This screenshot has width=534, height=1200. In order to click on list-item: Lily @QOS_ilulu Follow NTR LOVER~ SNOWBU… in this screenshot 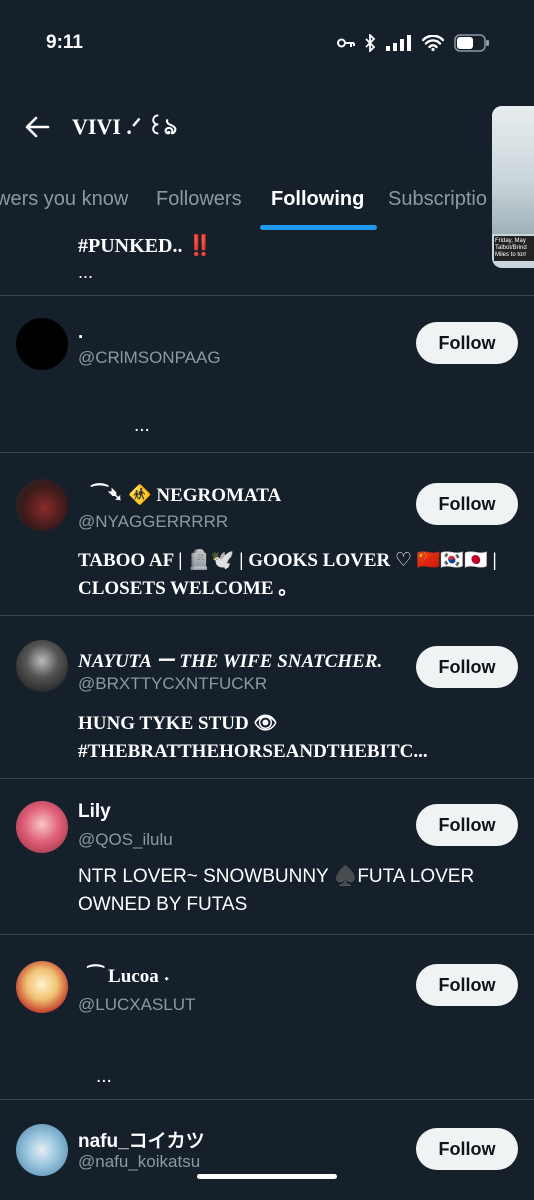, I will do `click(267, 856)`.